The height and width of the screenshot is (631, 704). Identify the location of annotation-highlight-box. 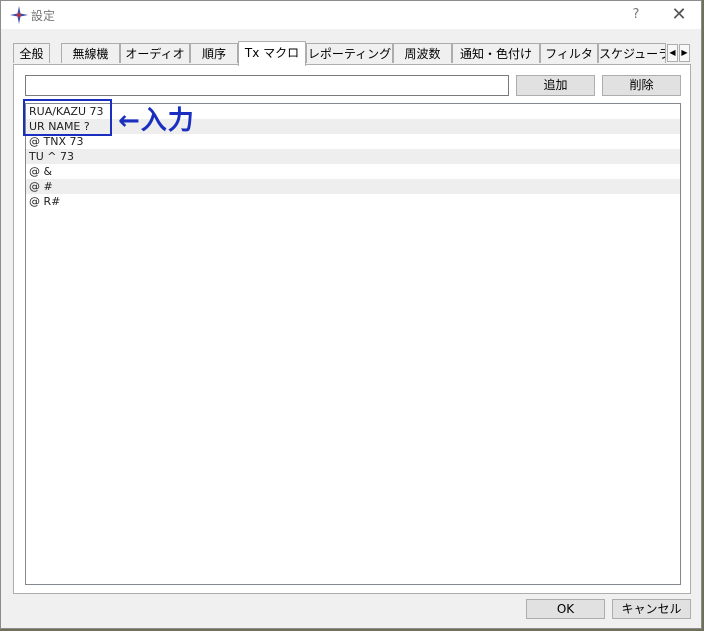
(67, 117).